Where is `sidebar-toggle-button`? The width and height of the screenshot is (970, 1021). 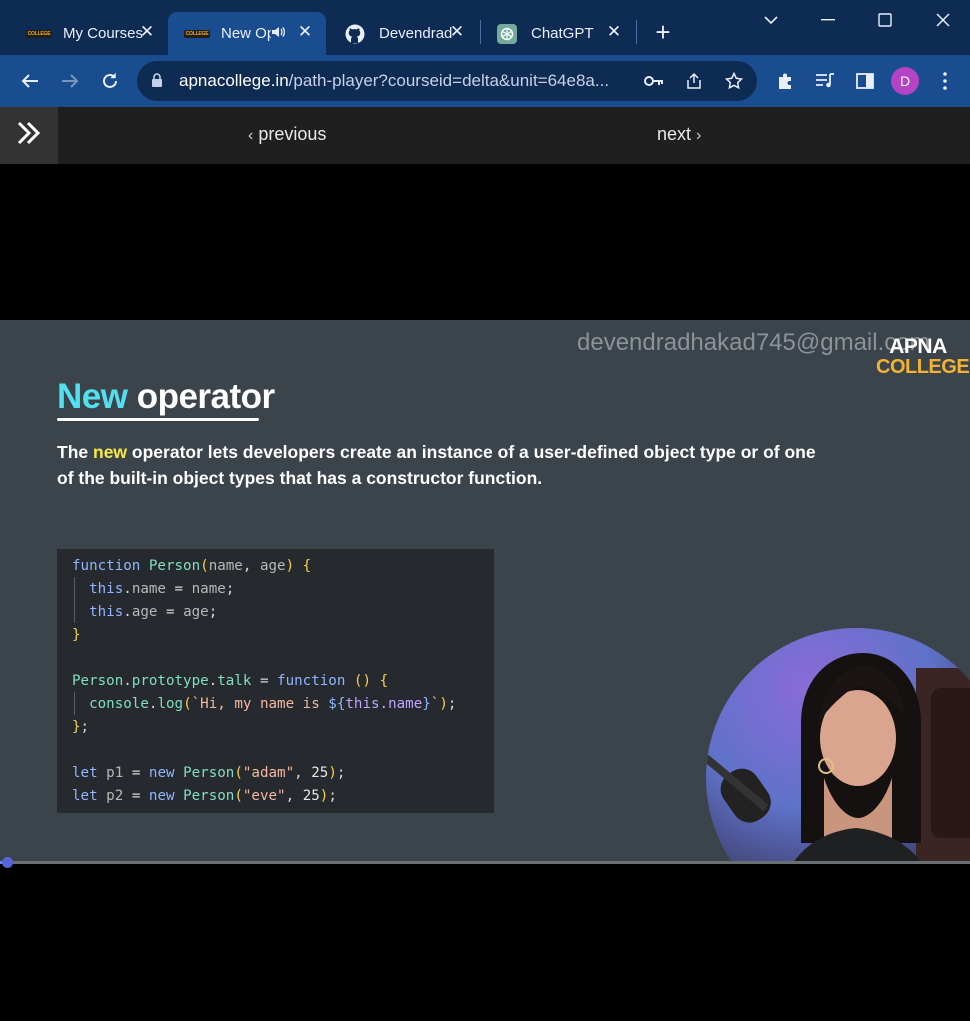
sidebar-toggle-button is located at coordinates (29, 135).